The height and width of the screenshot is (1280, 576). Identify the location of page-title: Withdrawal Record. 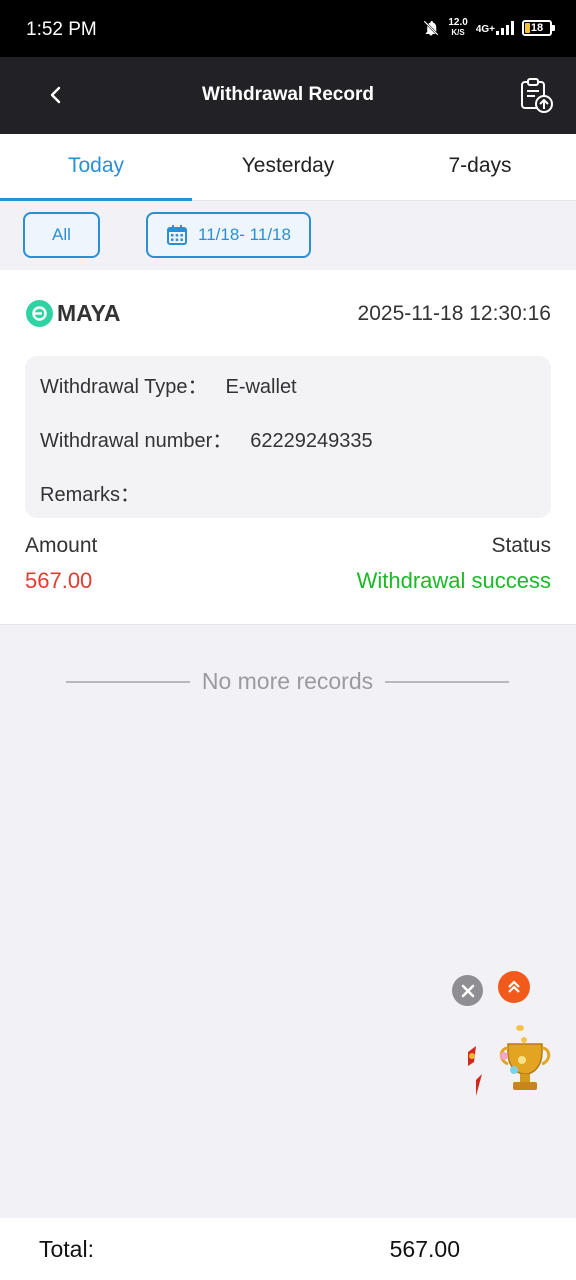
(288, 94).